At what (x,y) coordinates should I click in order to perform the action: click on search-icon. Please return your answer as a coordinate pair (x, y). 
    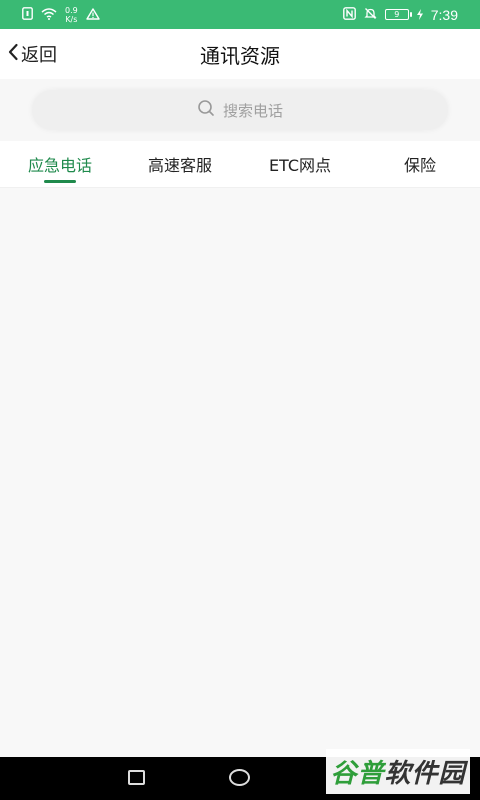
    Looking at the image, I should click on (206, 110).